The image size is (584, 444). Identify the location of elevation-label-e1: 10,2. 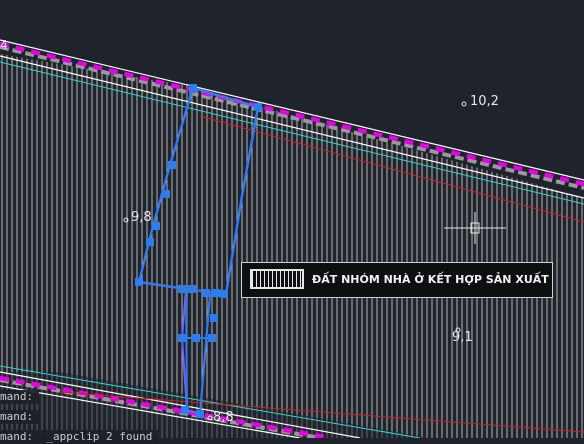
(484, 101).